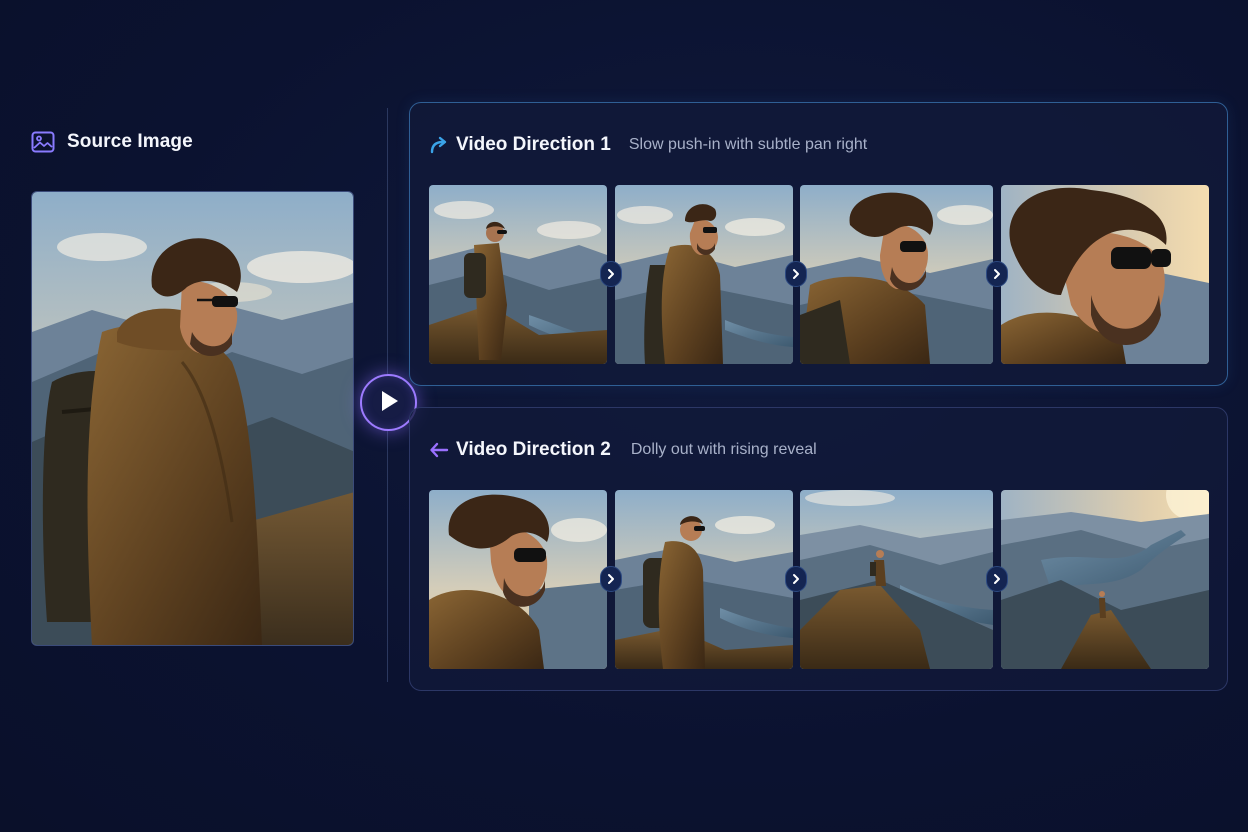 Image resolution: width=1248 pixels, height=832 pixels. Describe the element at coordinates (748, 144) in the screenshot. I see `direction-1-subtitle: Slow push-in with subtle pan right` at that location.